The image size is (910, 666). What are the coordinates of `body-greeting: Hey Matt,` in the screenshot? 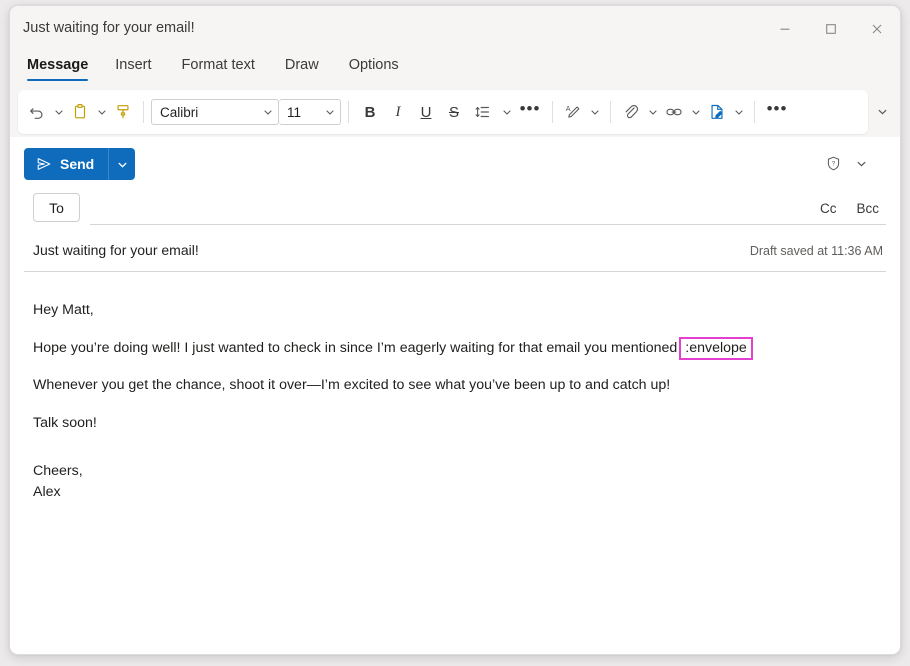 It's located at (63, 310).